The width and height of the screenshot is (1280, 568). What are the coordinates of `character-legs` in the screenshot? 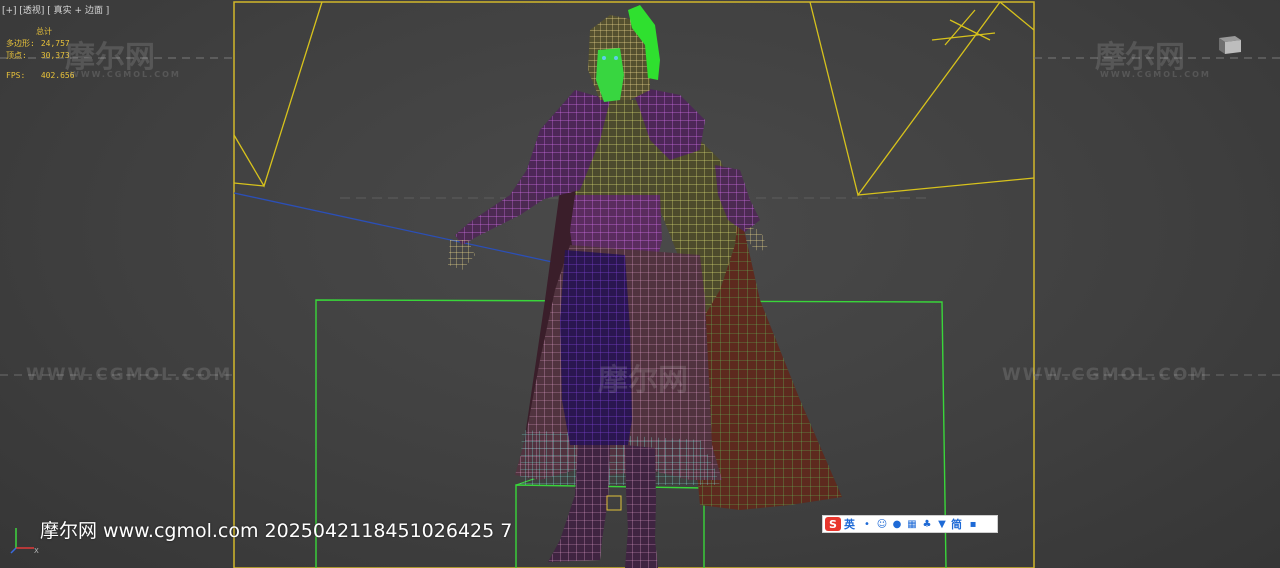 It's located at (641, 506).